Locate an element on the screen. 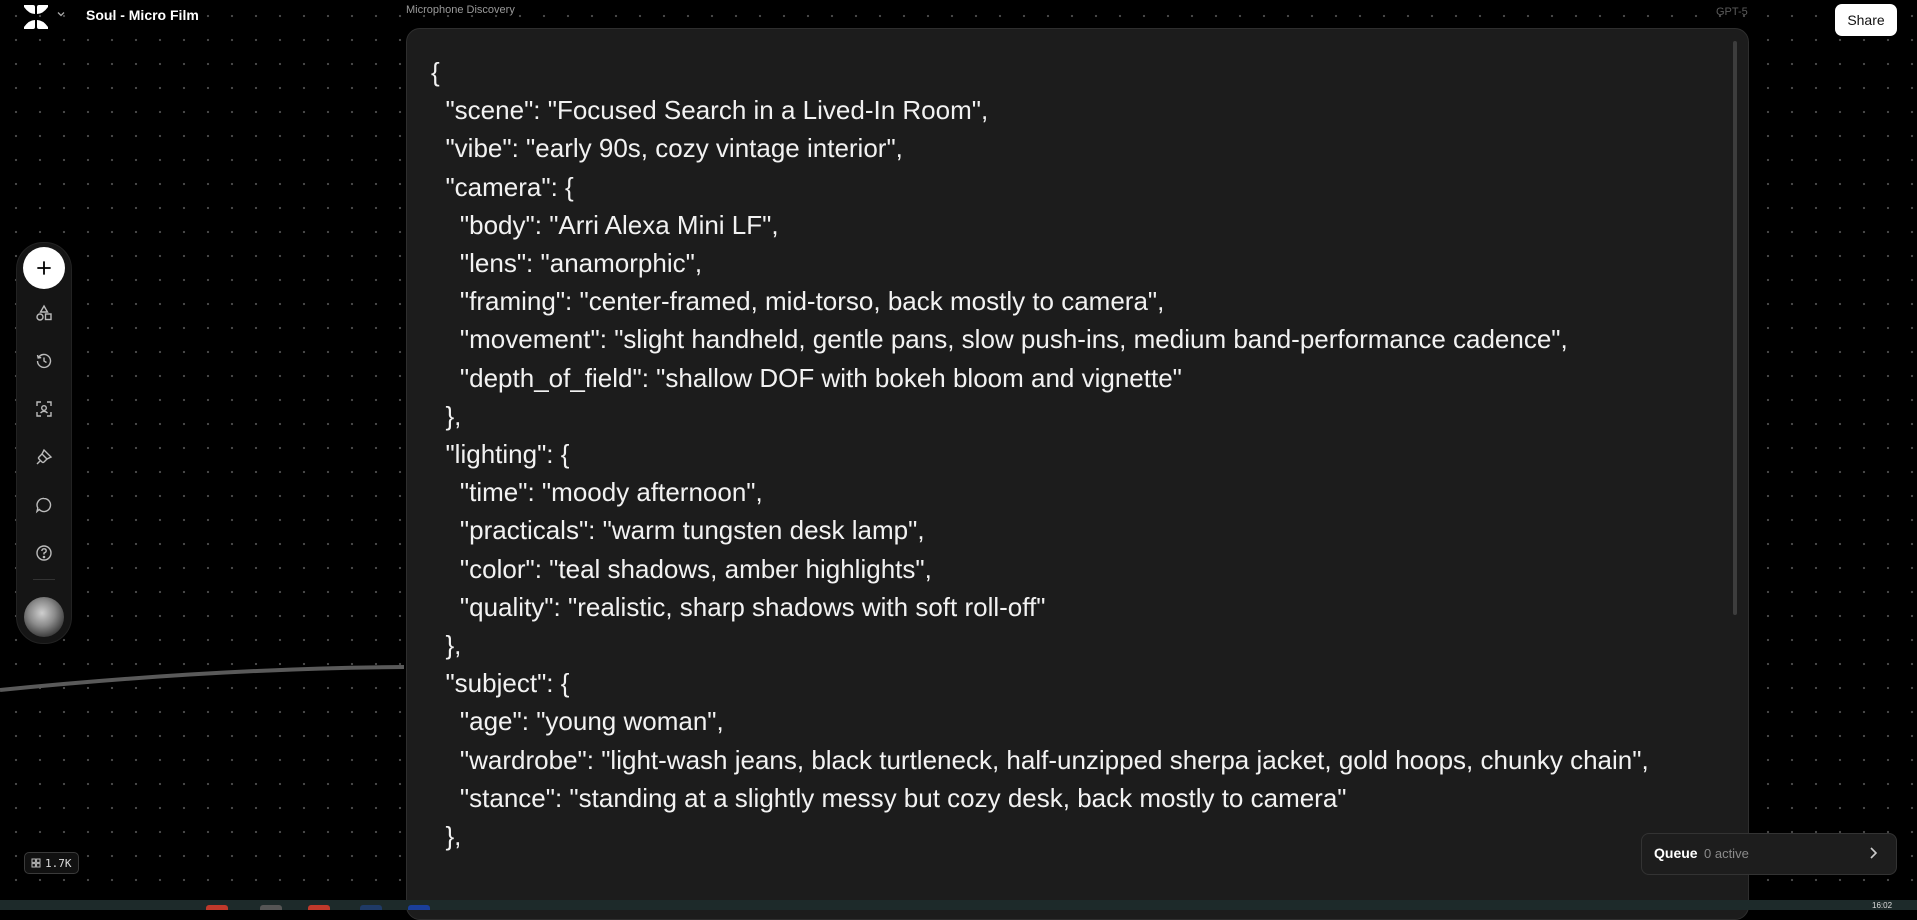  plus-icon is located at coordinates (44, 268).